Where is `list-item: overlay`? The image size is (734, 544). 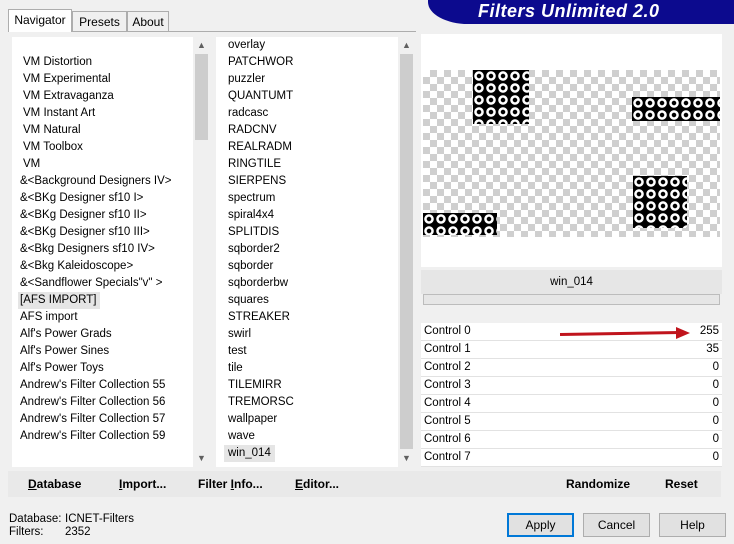
list-item: overlay is located at coordinates (242, 45).